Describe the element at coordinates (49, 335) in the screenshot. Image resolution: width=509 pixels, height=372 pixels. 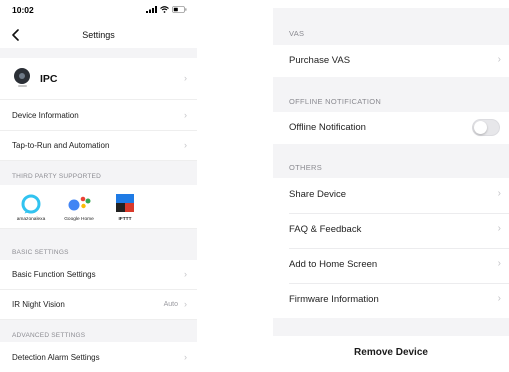
I see `section-title: ADVANCED SETTINGS` at that location.